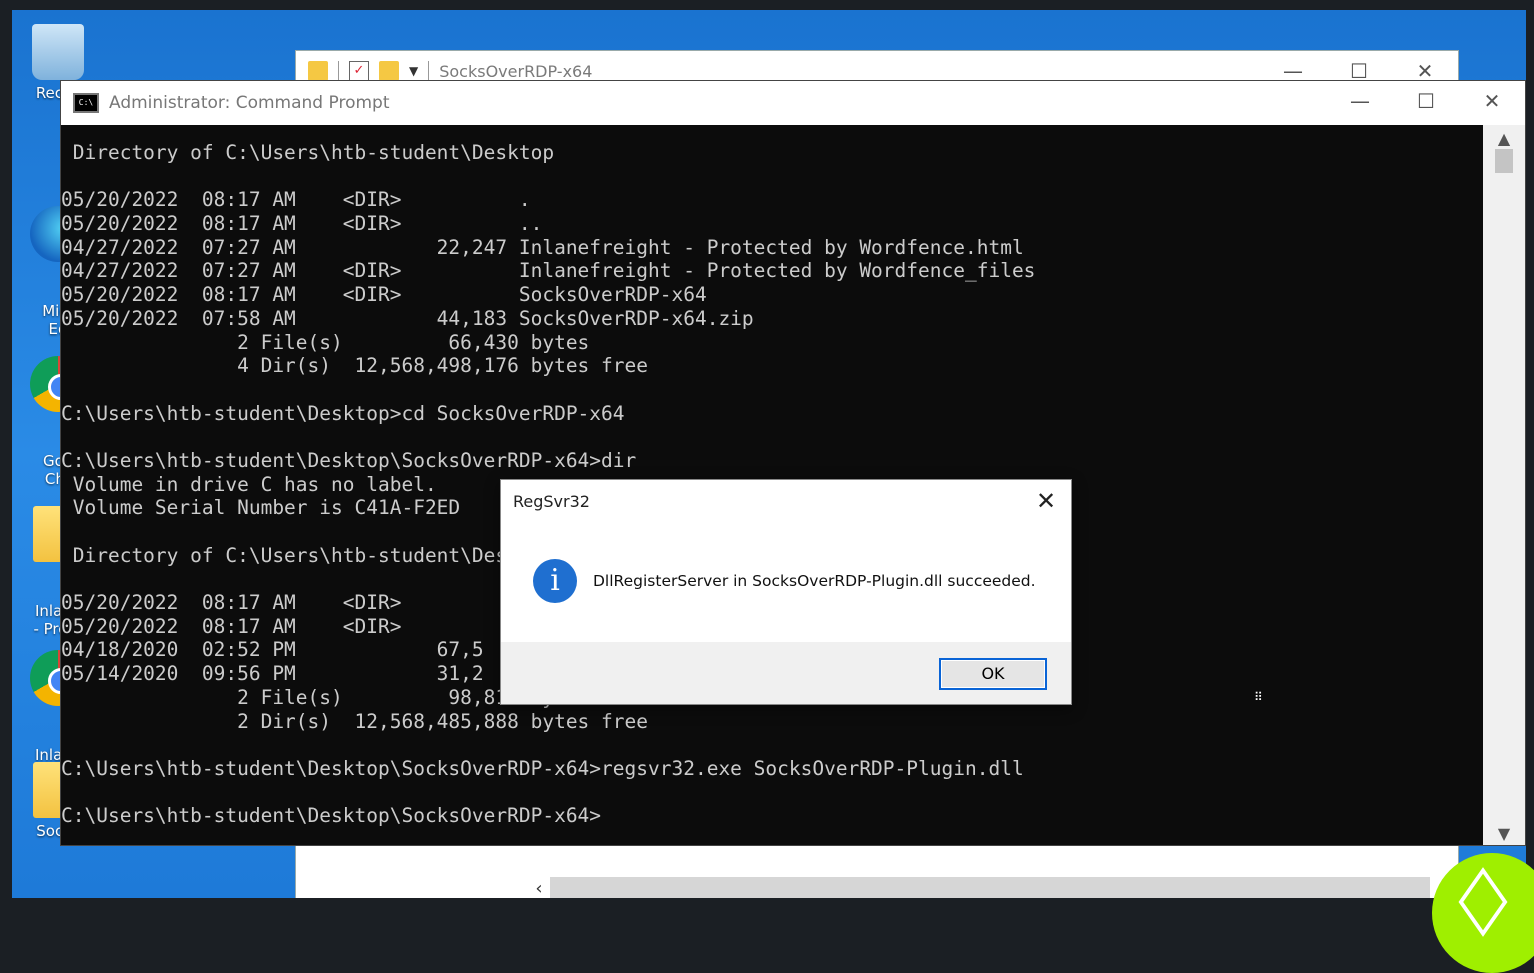 The height and width of the screenshot is (973, 1534). I want to click on dialog-footer: OK, so click(786, 673).